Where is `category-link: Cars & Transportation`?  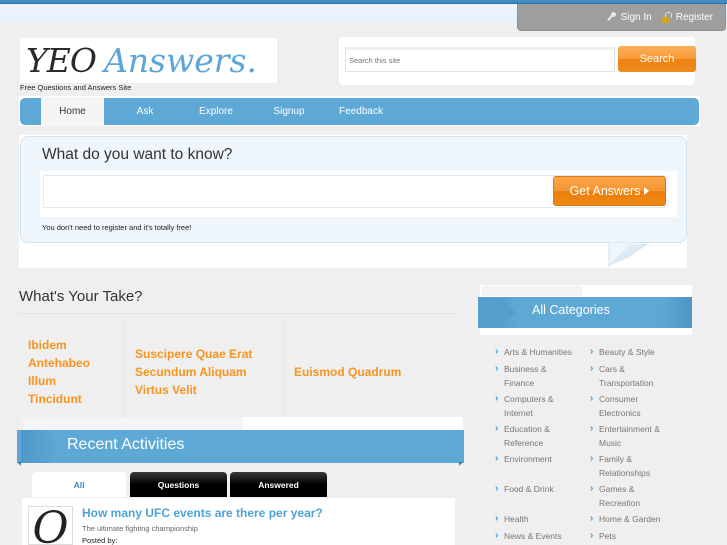 category-link: Cars & Transportation is located at coordinates (630, 376).